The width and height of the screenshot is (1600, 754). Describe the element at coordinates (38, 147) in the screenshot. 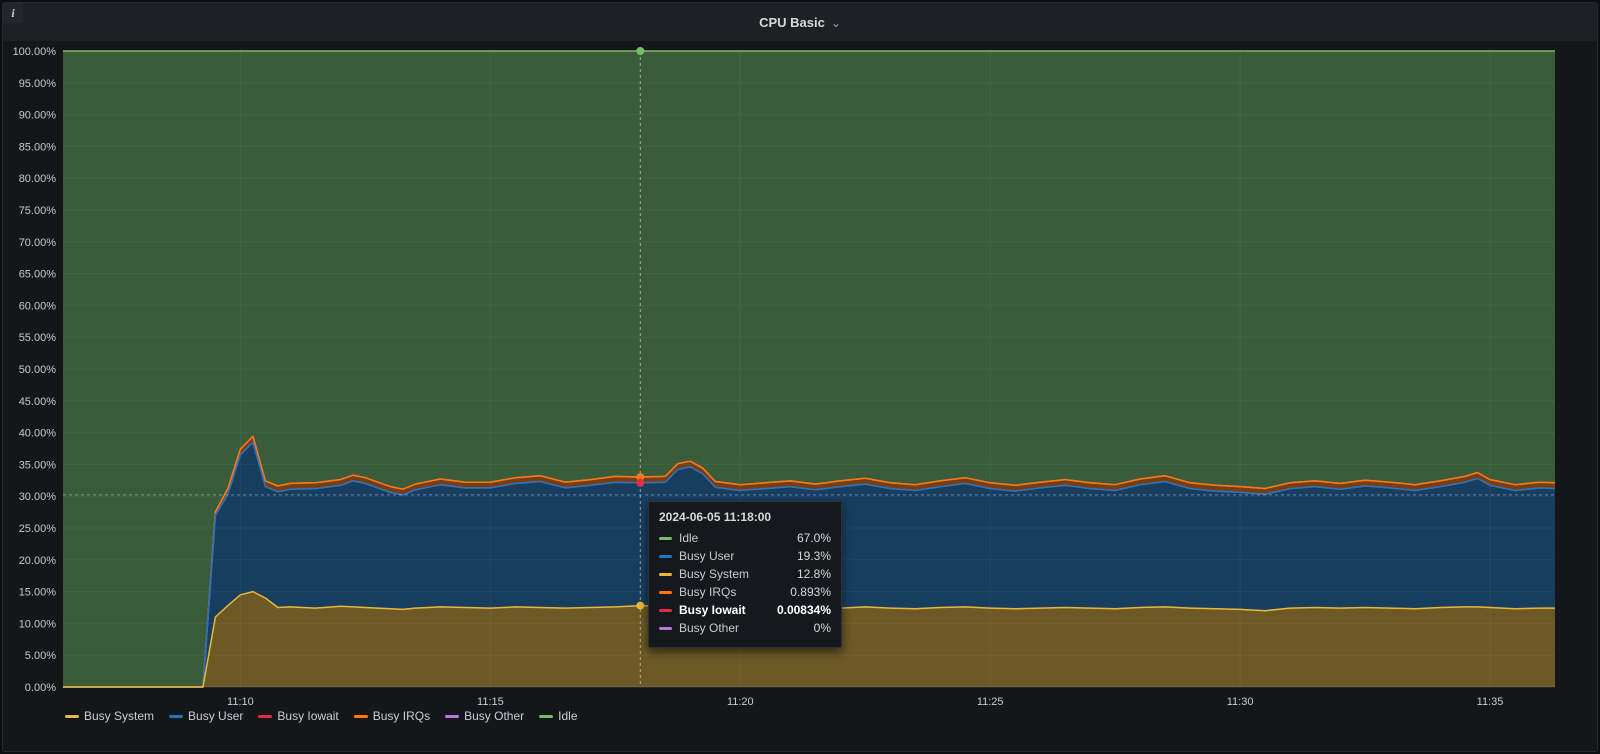

I see `y-axis-label: 85.00%` at that location.